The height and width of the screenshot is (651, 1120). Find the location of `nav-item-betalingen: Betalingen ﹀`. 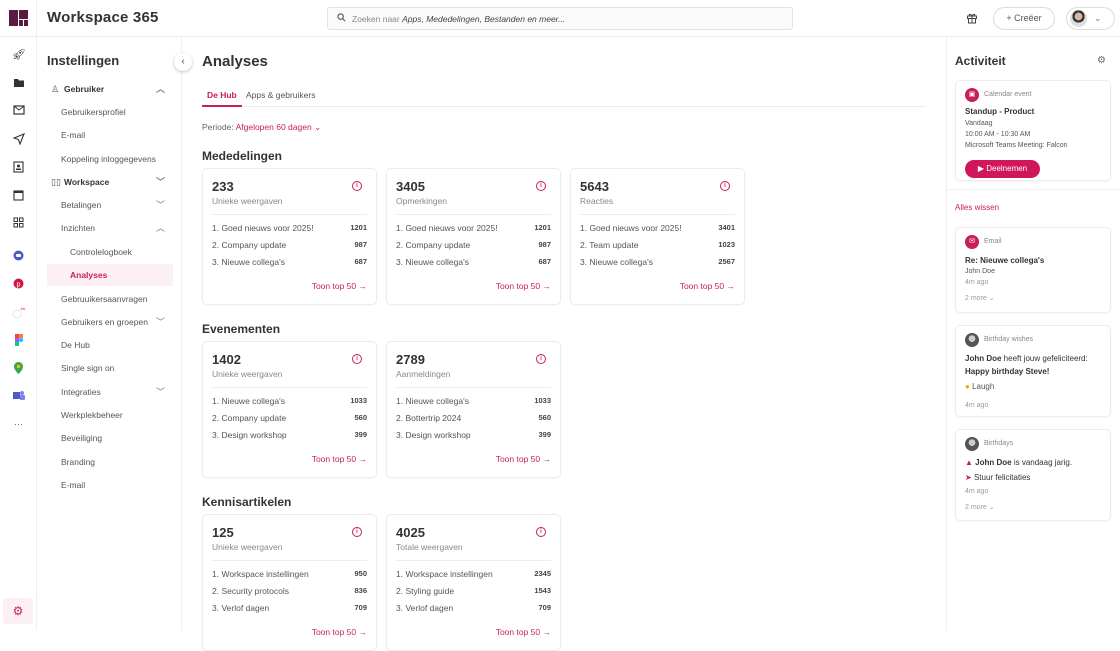

nav-item-betalingen: Betalingen ﹀ is located at coordinates (110, 205).